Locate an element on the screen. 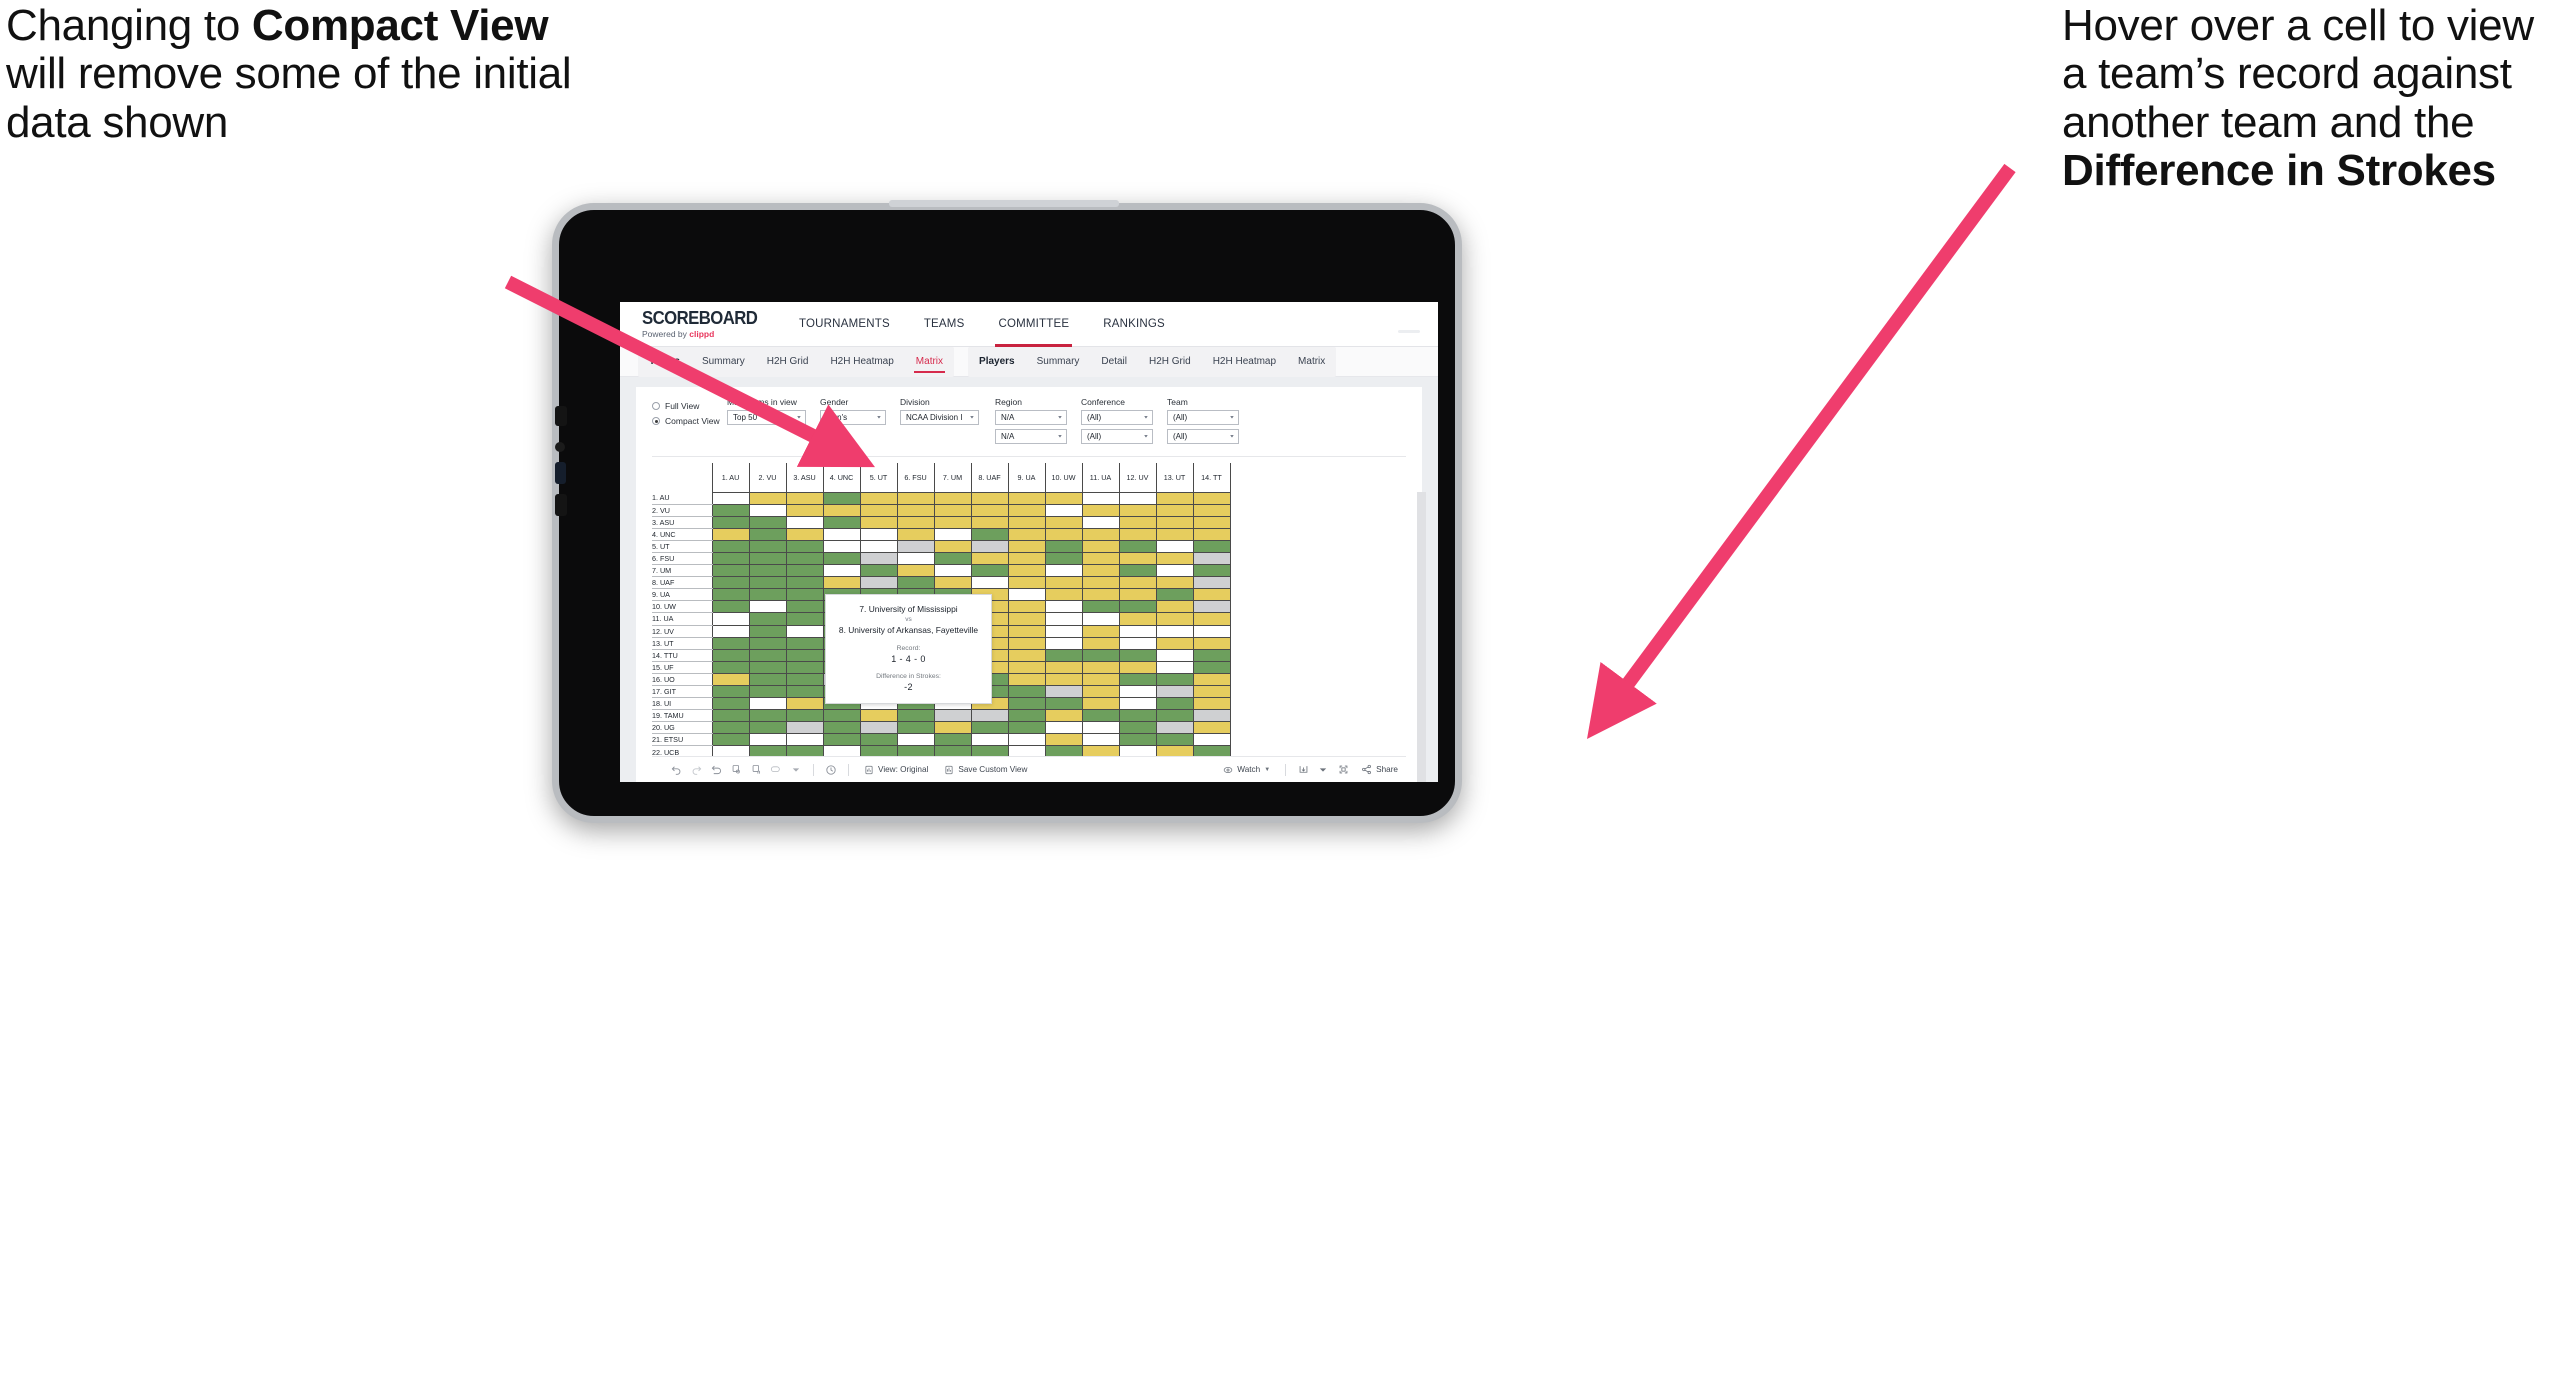  nav-item-rankings: RANKINGS is located at coordinates (1134, 324).